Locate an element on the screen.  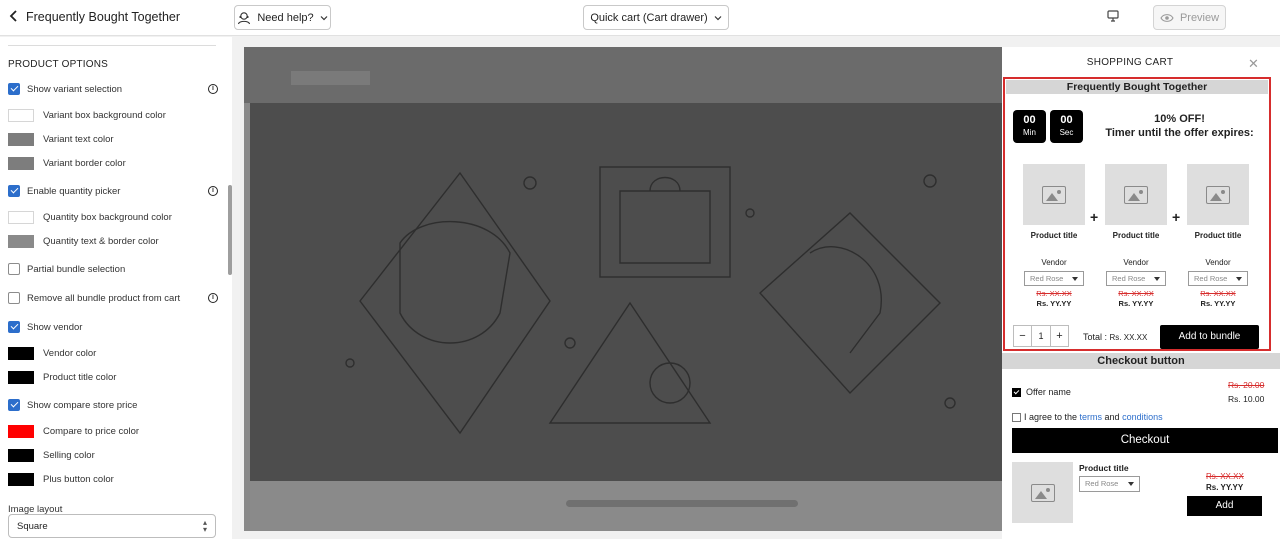
timer-seconds-label: Sec is located at coordinates (1066, 132).